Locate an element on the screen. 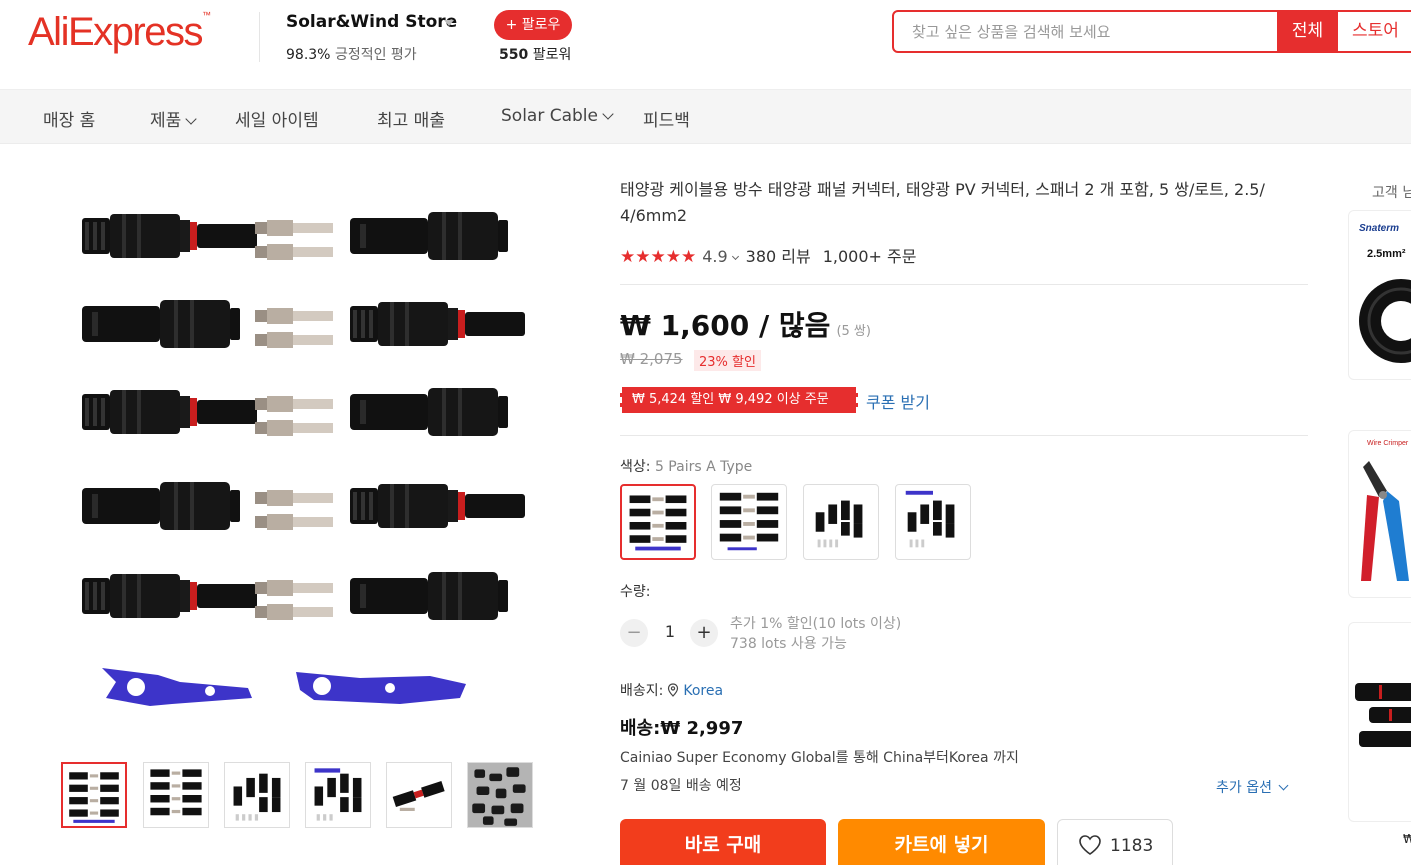 Image resolution: width=1411 pixels, height=865 pixels. quantity-discount-note: 추가 1% 할인(10 lots 이상) is located at coordinates (816, 624).